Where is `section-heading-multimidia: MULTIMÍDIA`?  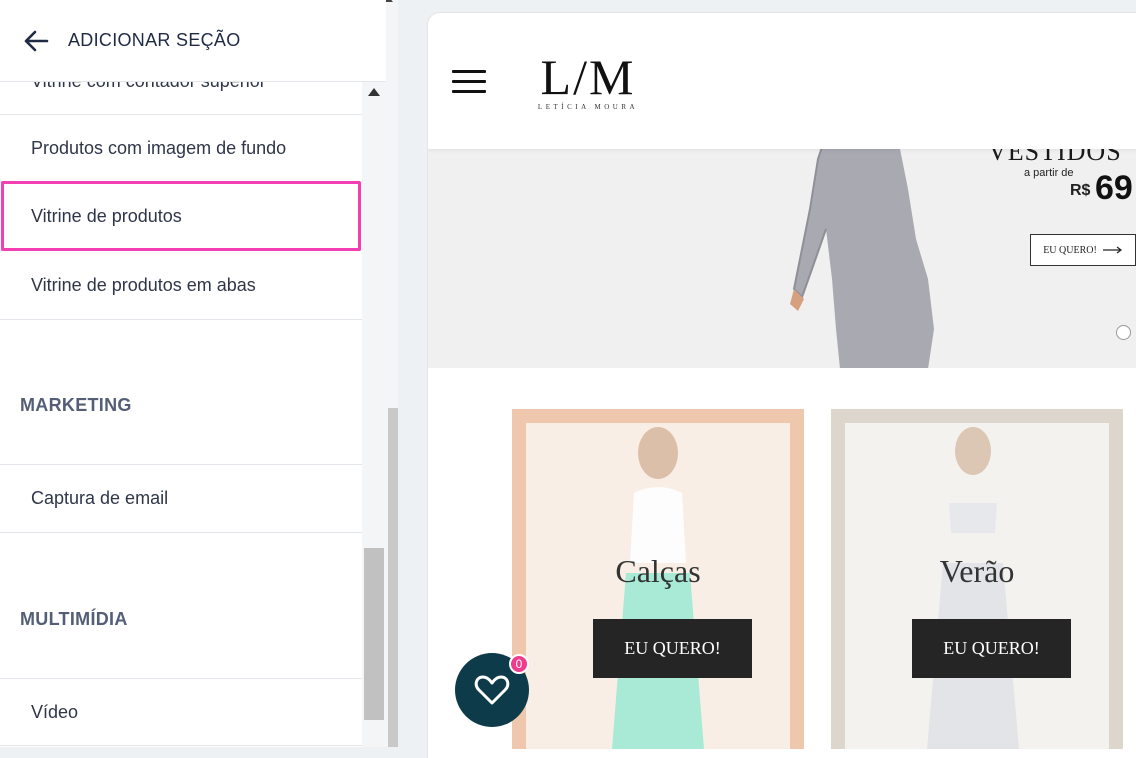 section-heading-multimidia: MULTIMÍDIA is located at coordinates (74, 619).